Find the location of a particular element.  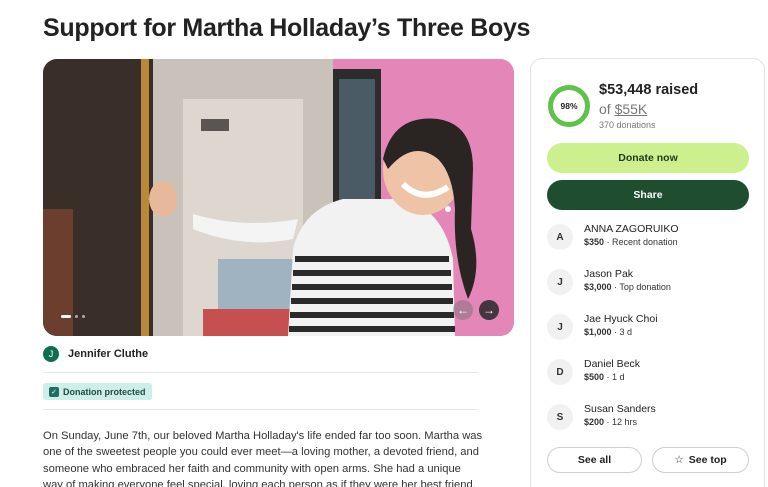

share-button: Share is located at coordinates (648, 195).